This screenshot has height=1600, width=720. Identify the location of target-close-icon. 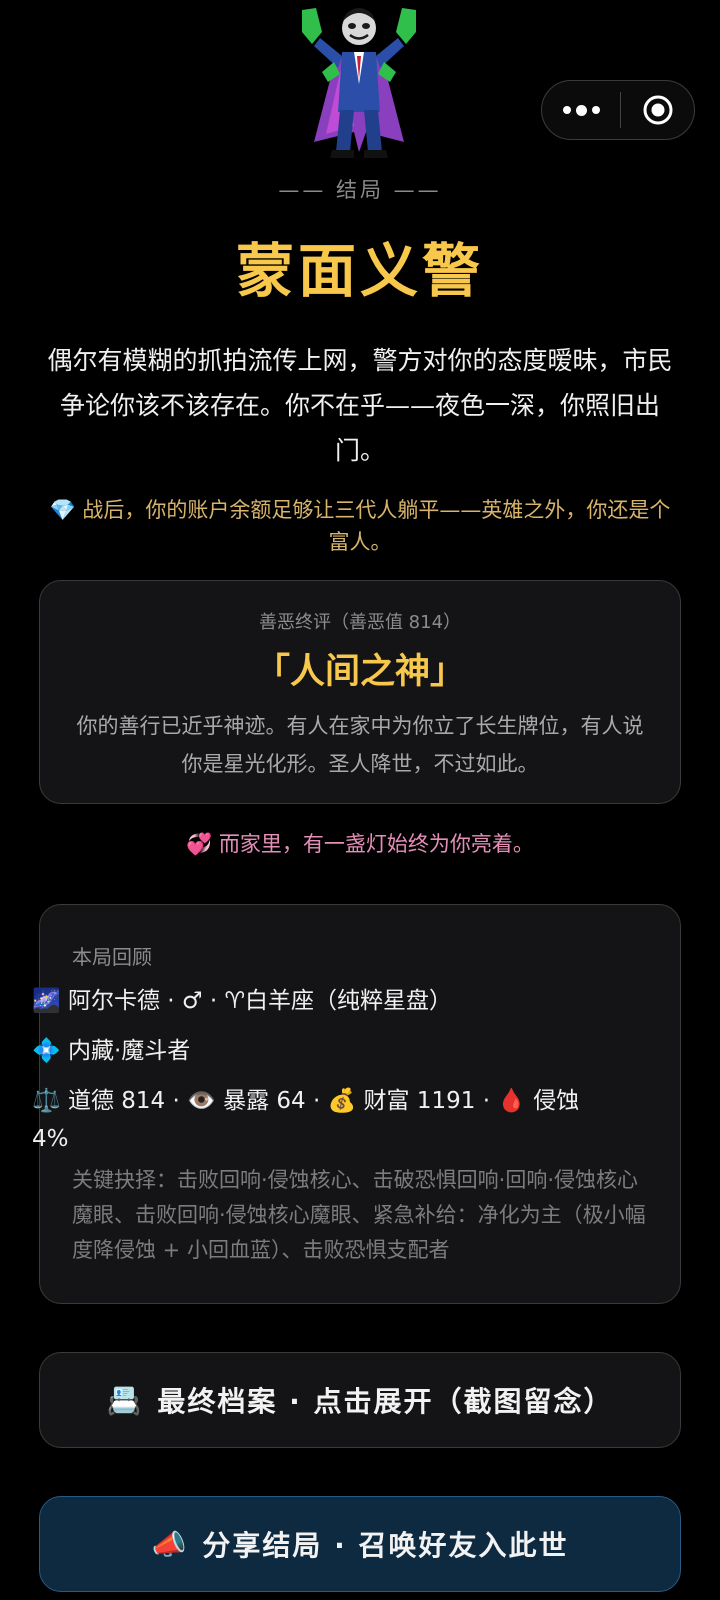
(657, 110).